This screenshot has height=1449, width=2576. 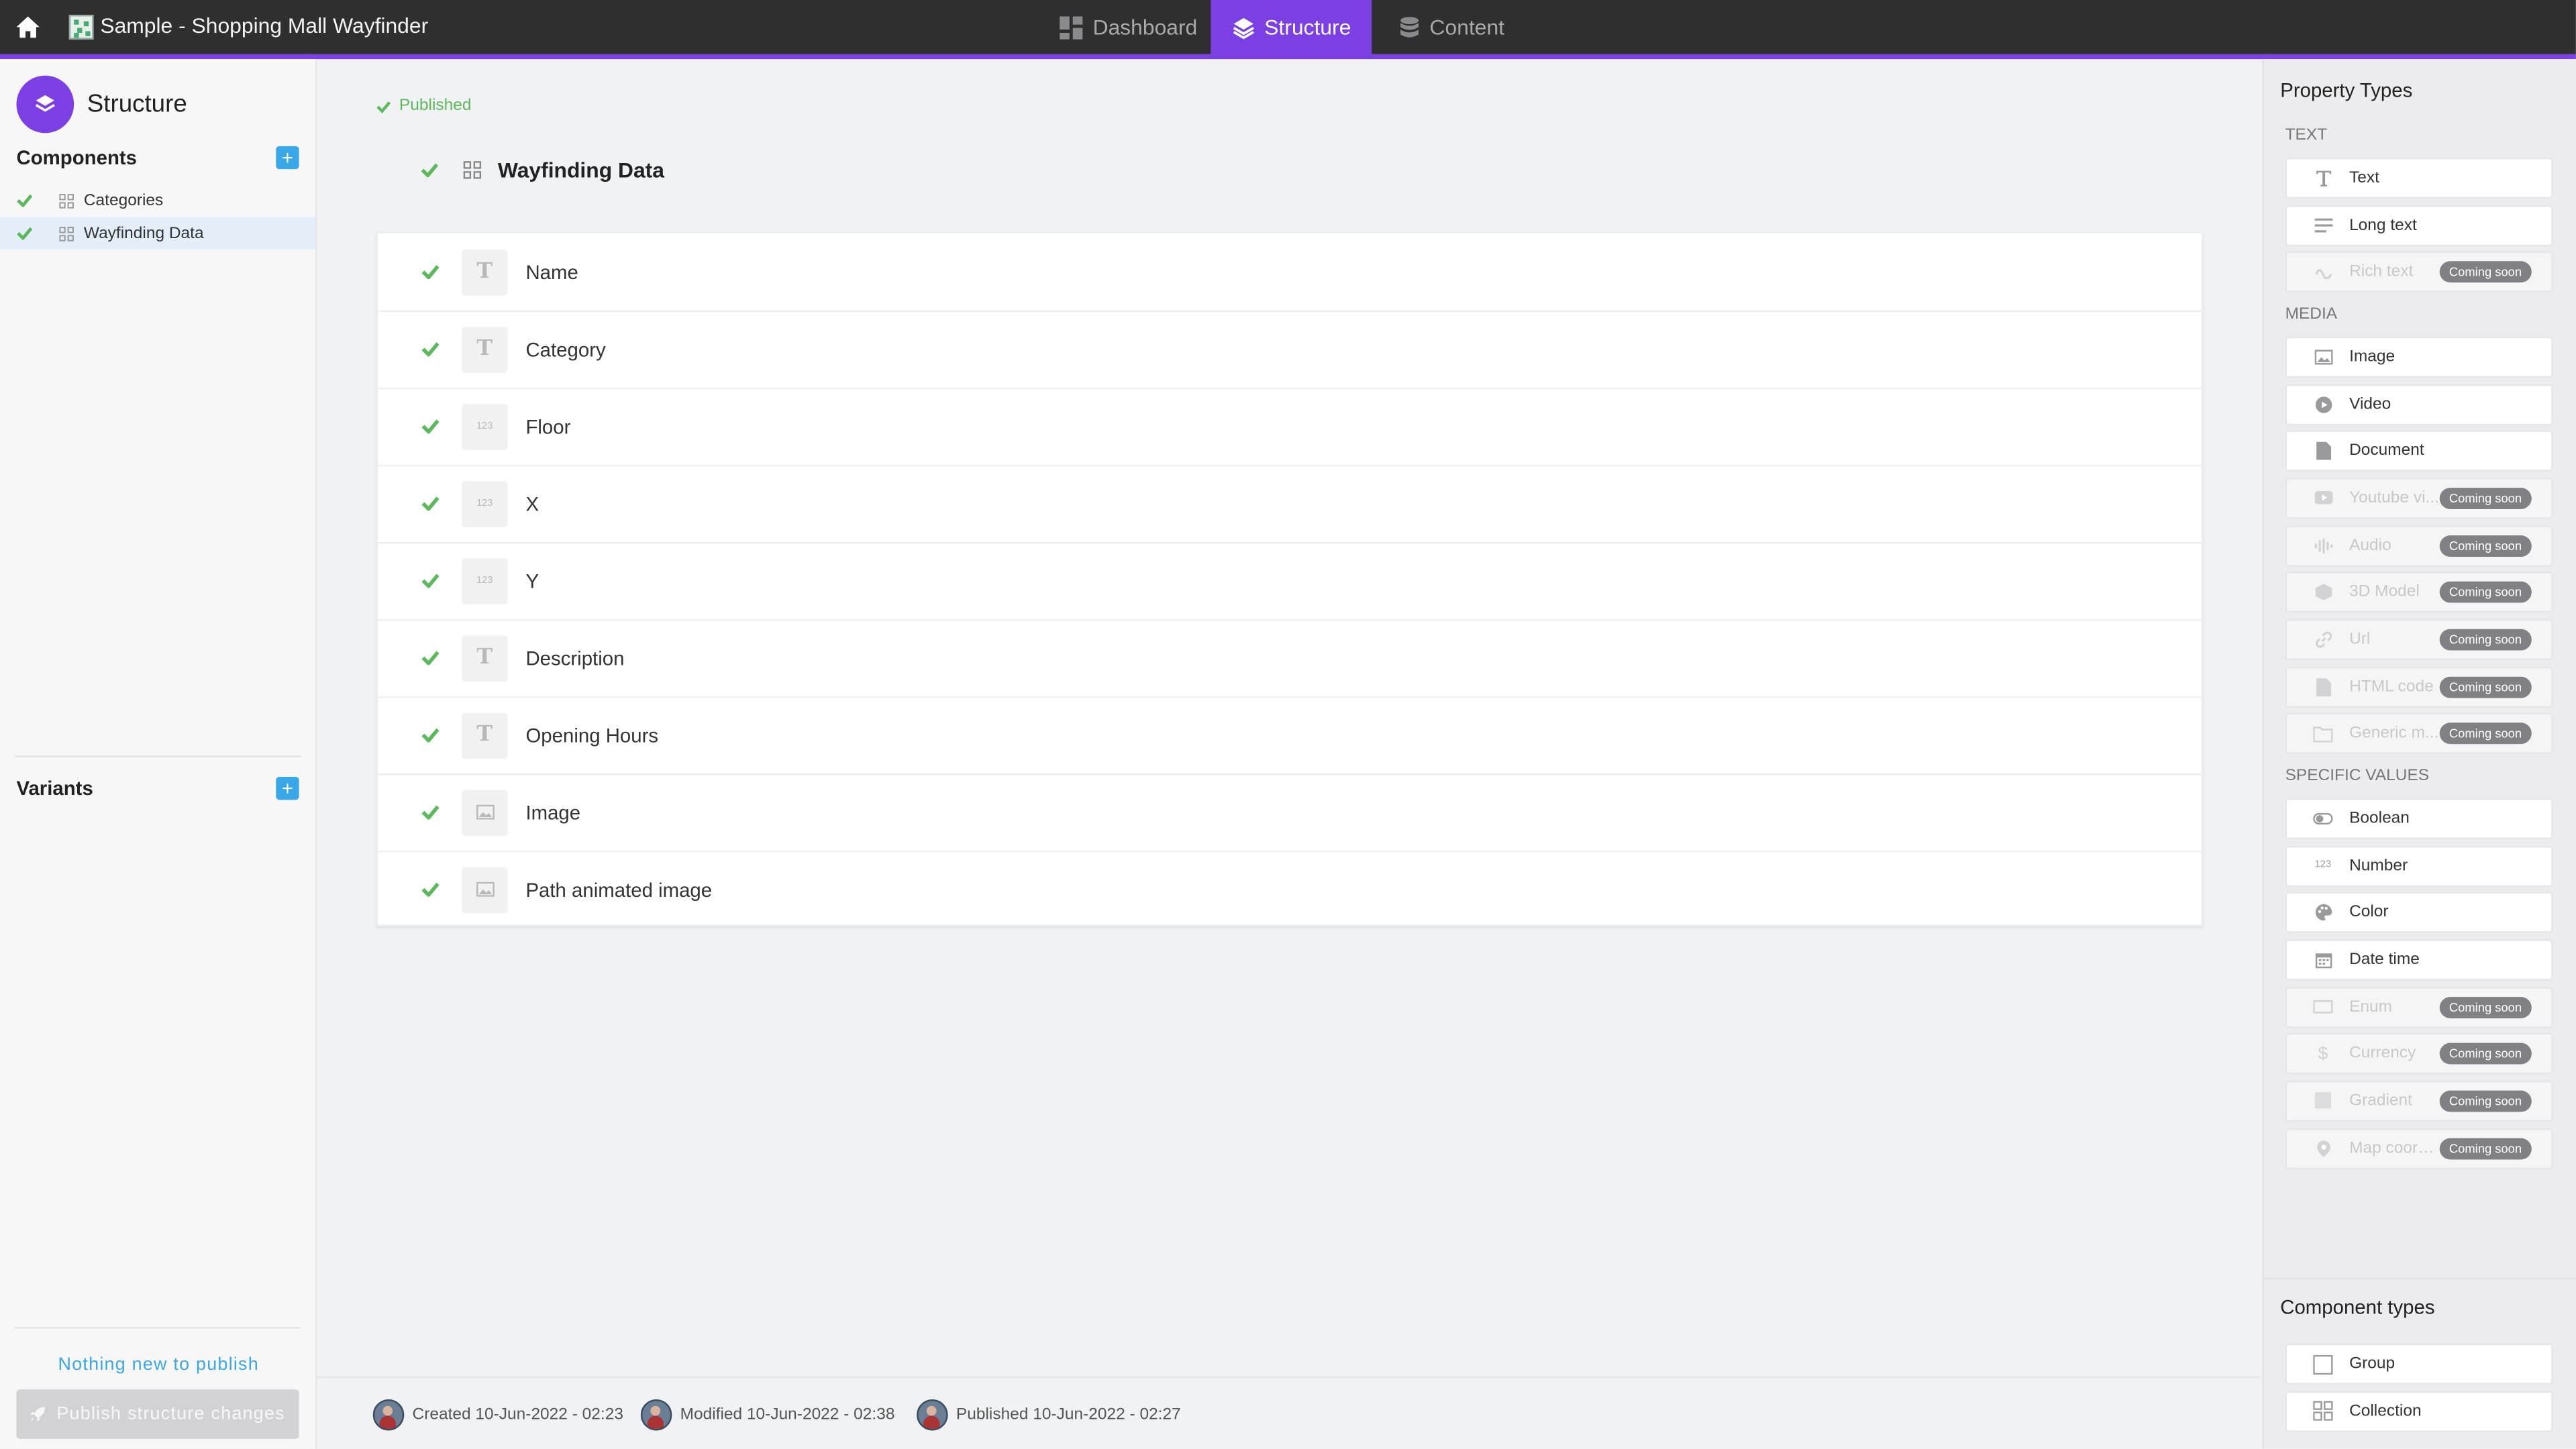 I want to click on sidebar-item-categories: Categories, so click(x=157, y=200).